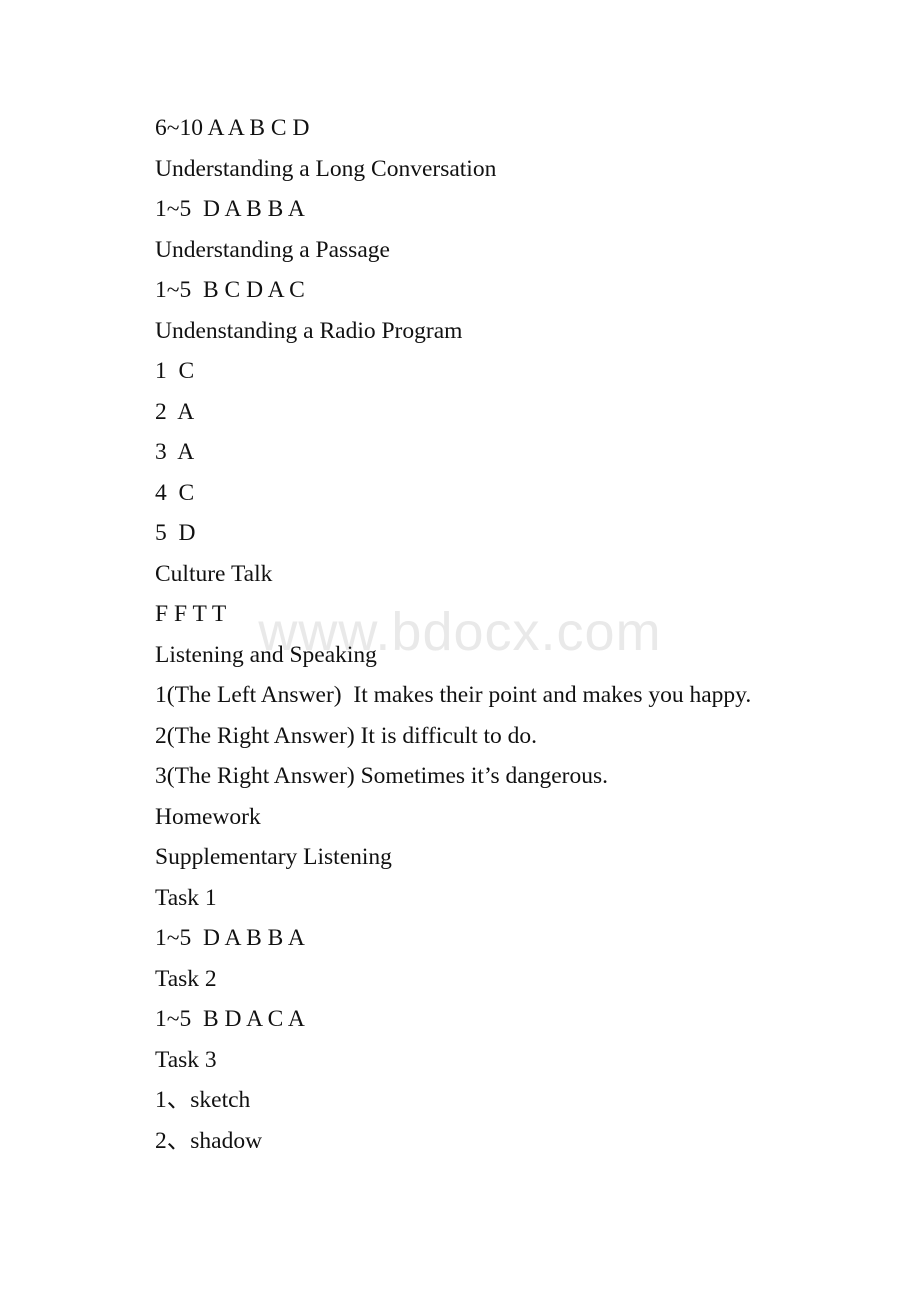 This screenshot has width=920, height=1302. Describe the element at coordinates (266, 654) in the screenshot. I see `section-heading: Listening and Speaking` at that location.